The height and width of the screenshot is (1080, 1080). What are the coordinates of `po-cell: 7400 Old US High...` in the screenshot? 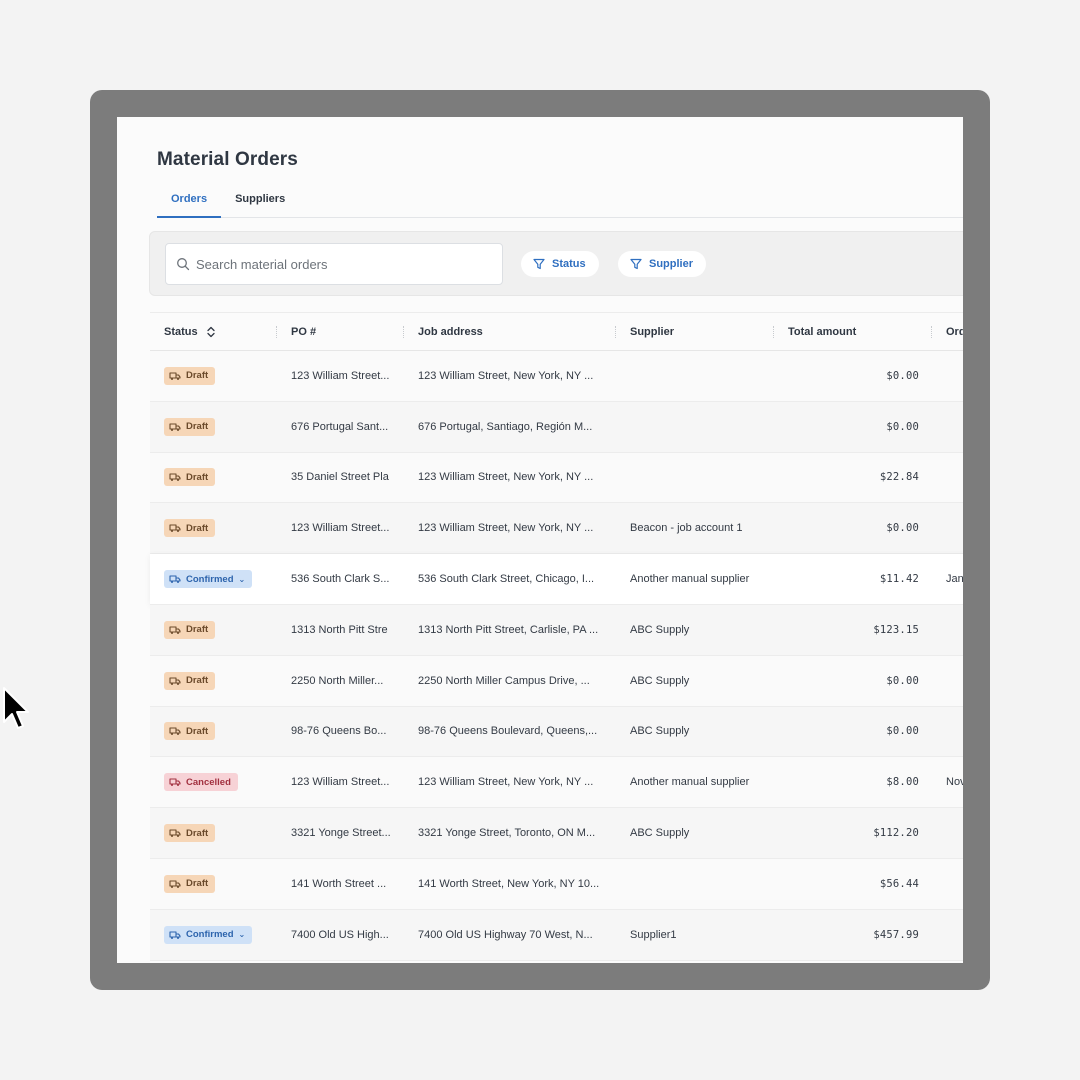 It's located at (340, 934).